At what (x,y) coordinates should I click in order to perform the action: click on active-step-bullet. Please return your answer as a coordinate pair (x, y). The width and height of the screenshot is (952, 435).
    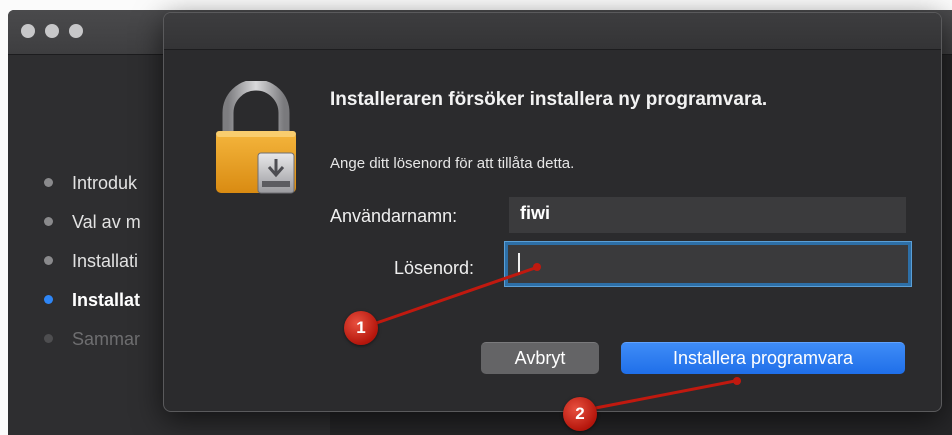
    Looking at the image, I should click on (48, 299).